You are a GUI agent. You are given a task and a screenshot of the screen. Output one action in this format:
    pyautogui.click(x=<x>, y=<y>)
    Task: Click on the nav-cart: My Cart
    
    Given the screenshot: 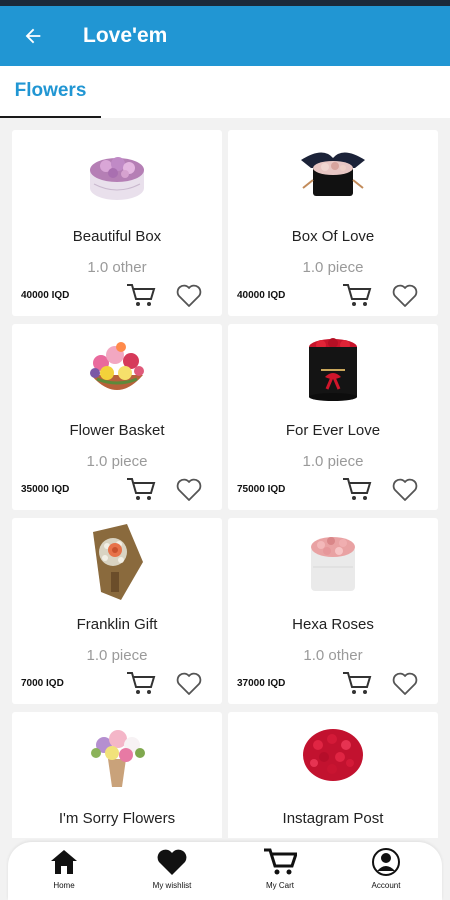 What is the action you would take?
    pyautogui.click(x=280, y=871)
    